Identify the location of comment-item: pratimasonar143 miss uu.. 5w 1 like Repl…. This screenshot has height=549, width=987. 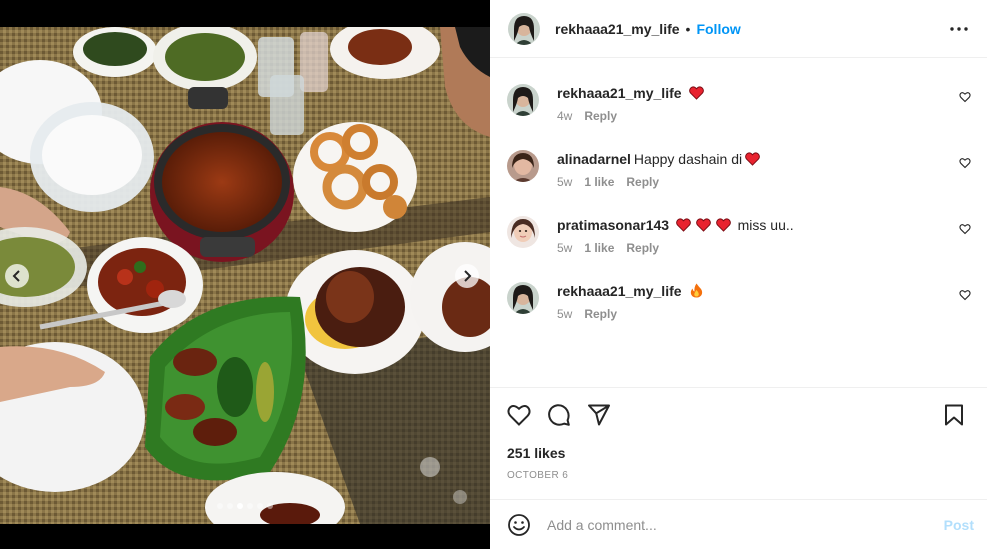
(738, 241).